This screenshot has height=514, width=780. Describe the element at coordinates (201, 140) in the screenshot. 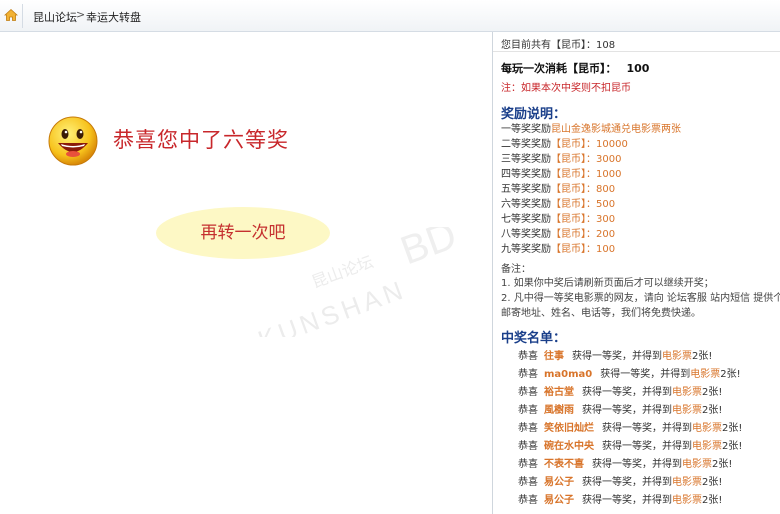

I see `prize-result-message: 恭喜您中了六等奖` at that location.